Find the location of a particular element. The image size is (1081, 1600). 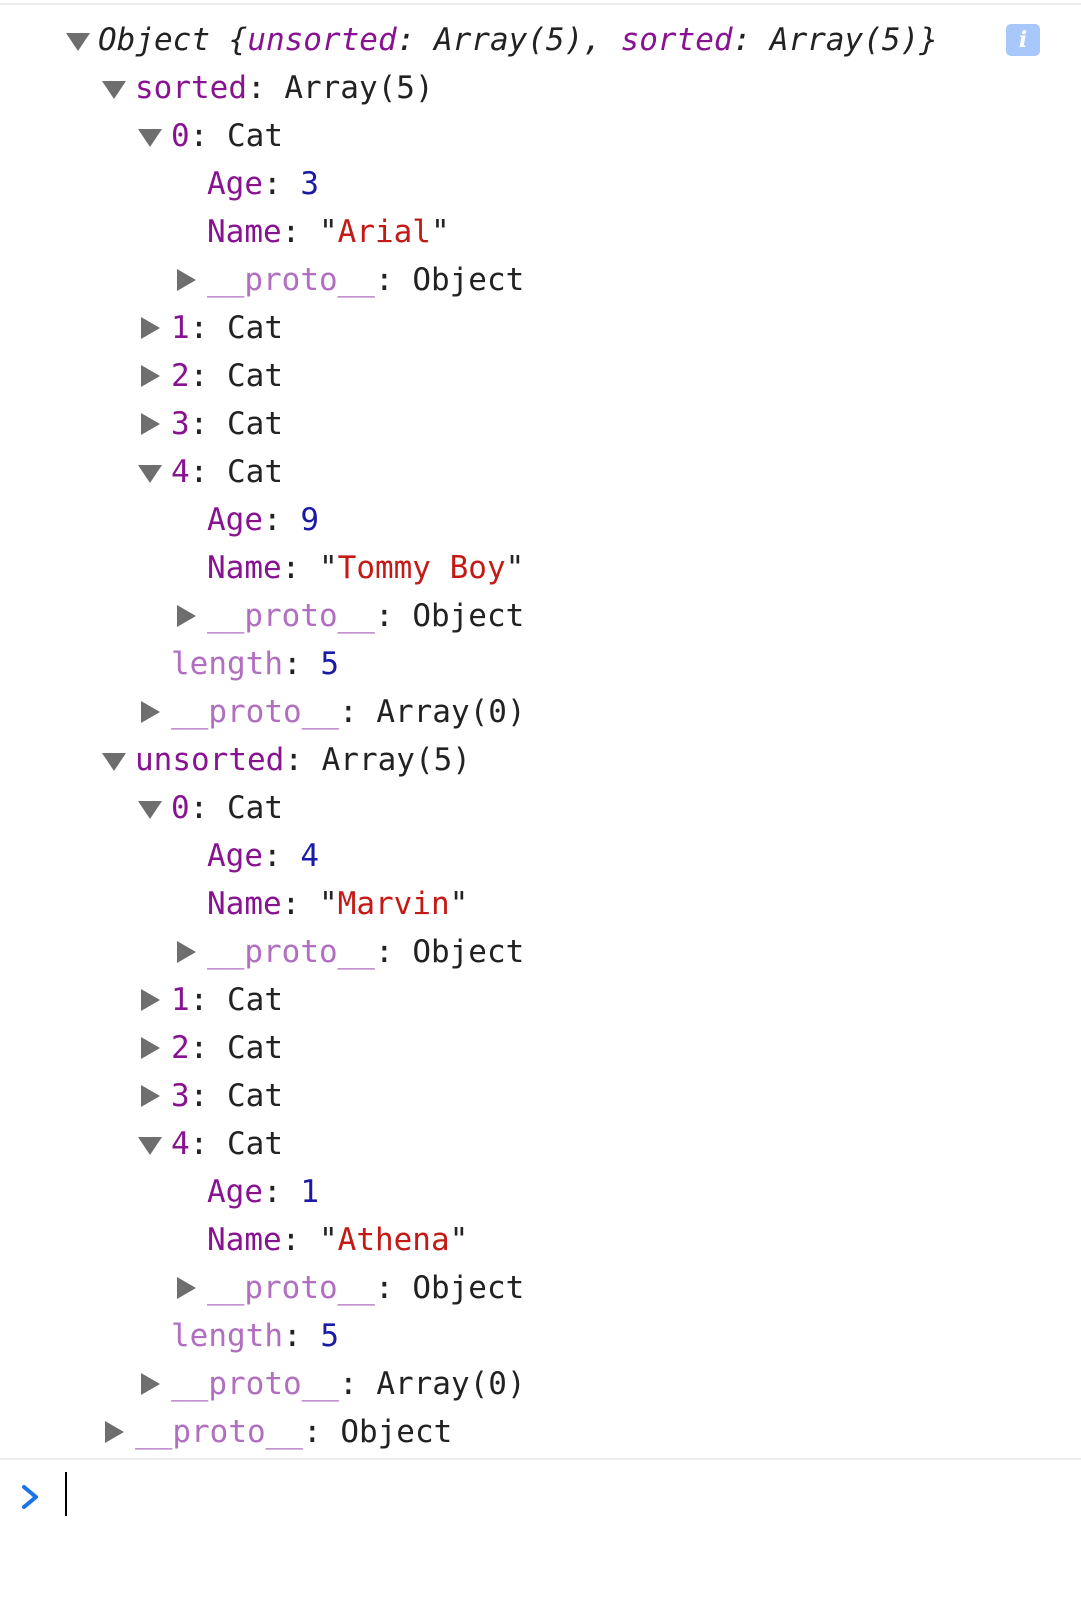

property-key: unsorted is located at coordinates (210, 760).